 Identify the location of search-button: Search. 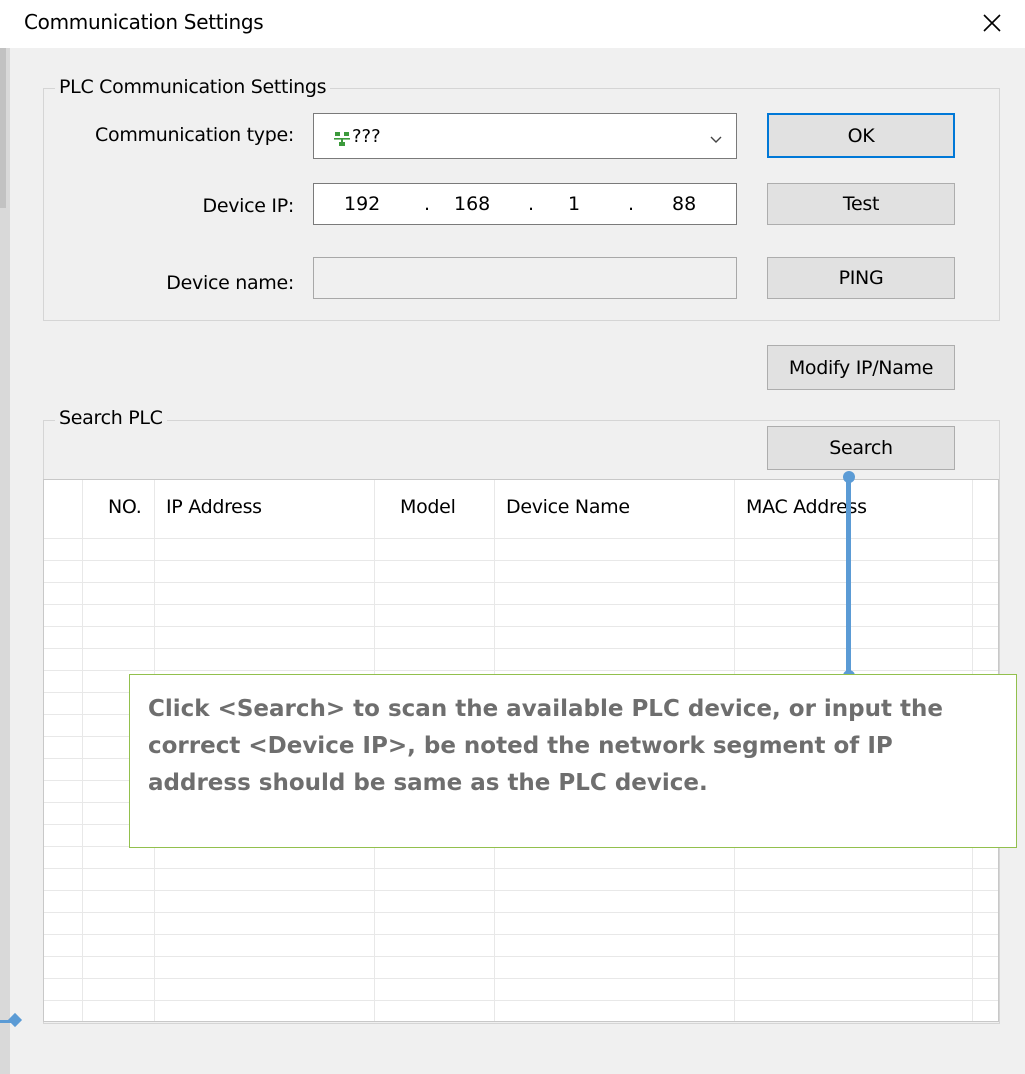
(861, 448).